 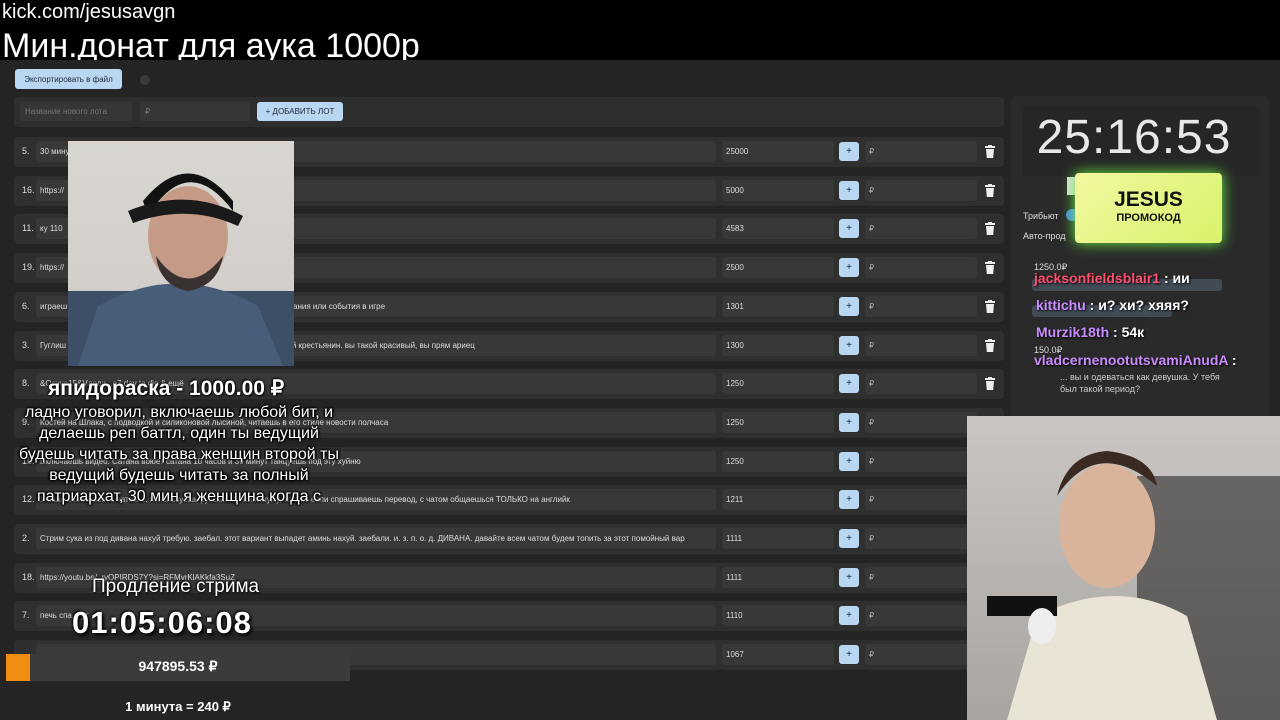 What do you see at coordinates (162, 622) in the screenshot?
I see `extension-timer: 01:05:06:08` at bounding box center [162, 622].